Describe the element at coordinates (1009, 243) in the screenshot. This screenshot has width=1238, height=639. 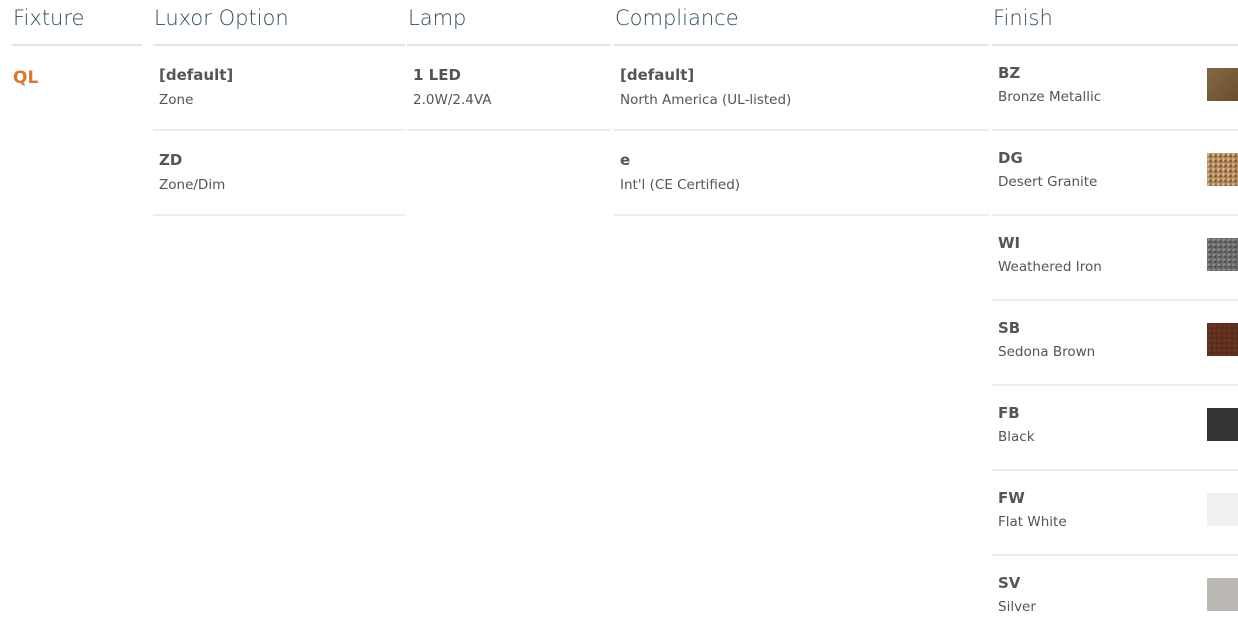
I see `option-code: WI` at that location.